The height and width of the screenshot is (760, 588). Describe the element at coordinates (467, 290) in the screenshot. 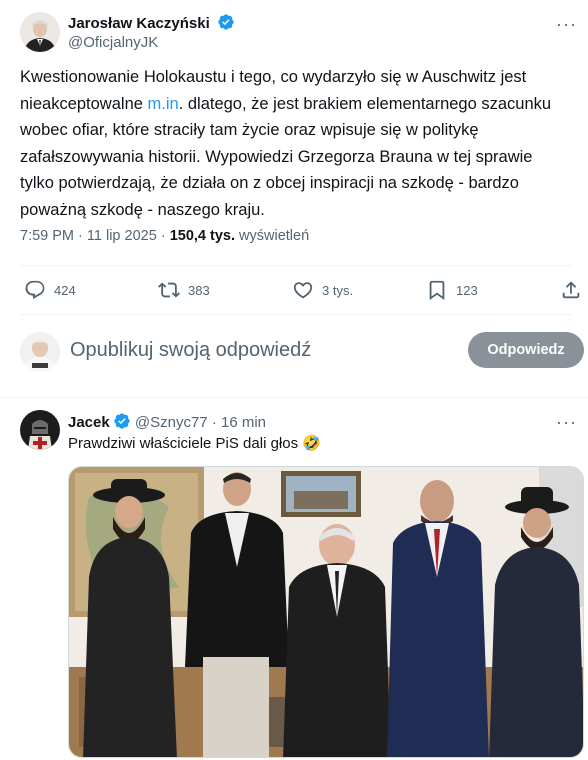

I see `bookmark-count: 123` at that location.